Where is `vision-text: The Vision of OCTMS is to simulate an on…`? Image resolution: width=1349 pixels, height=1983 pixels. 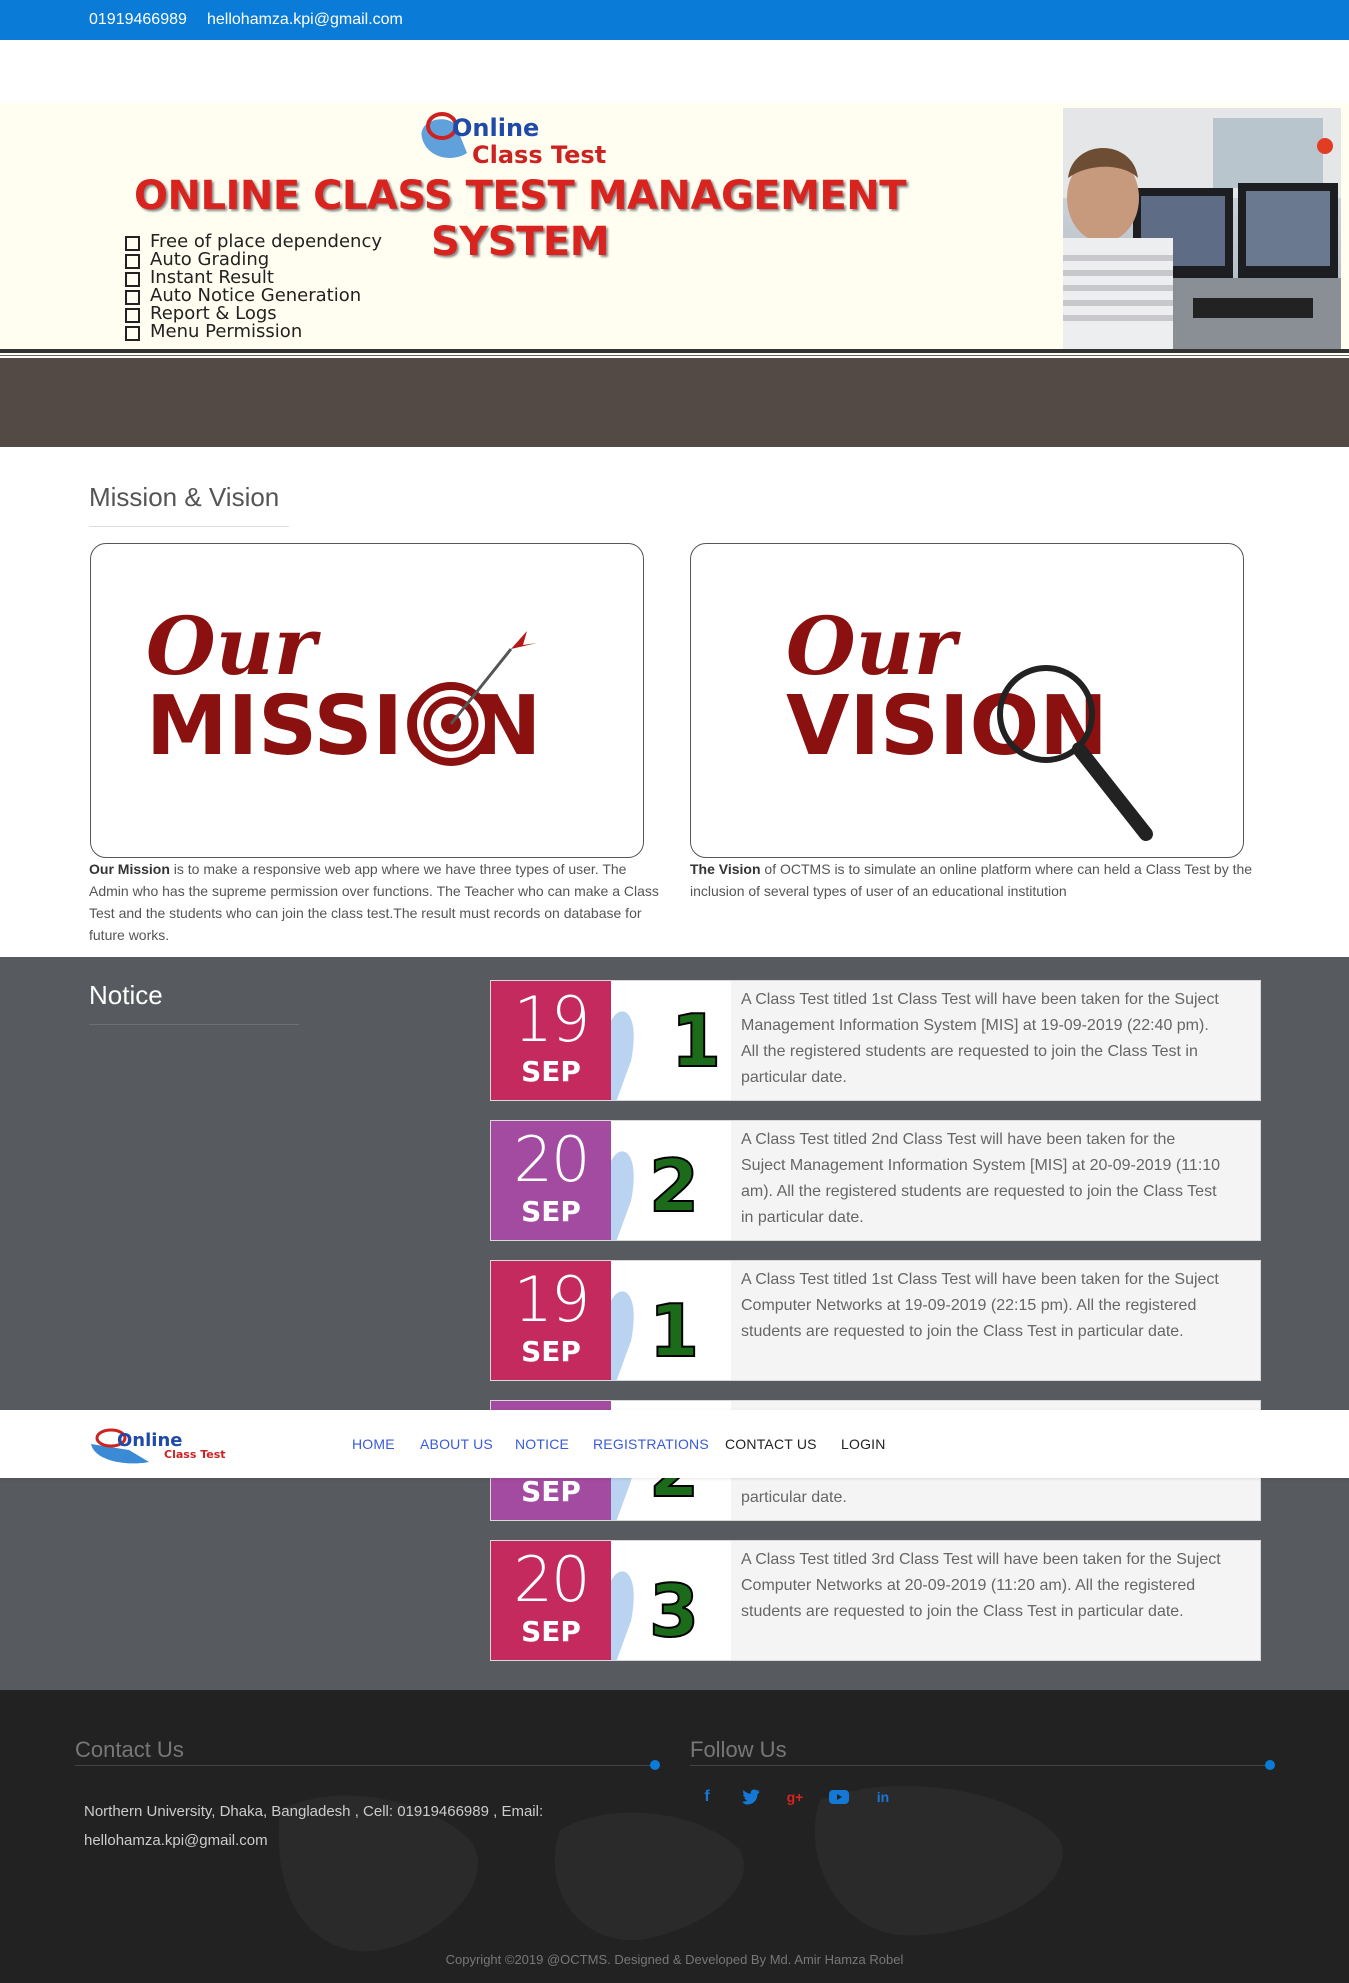 vision-text: The Vision of OCTMS is to simulate an on… is located at coordinates (975, 880).